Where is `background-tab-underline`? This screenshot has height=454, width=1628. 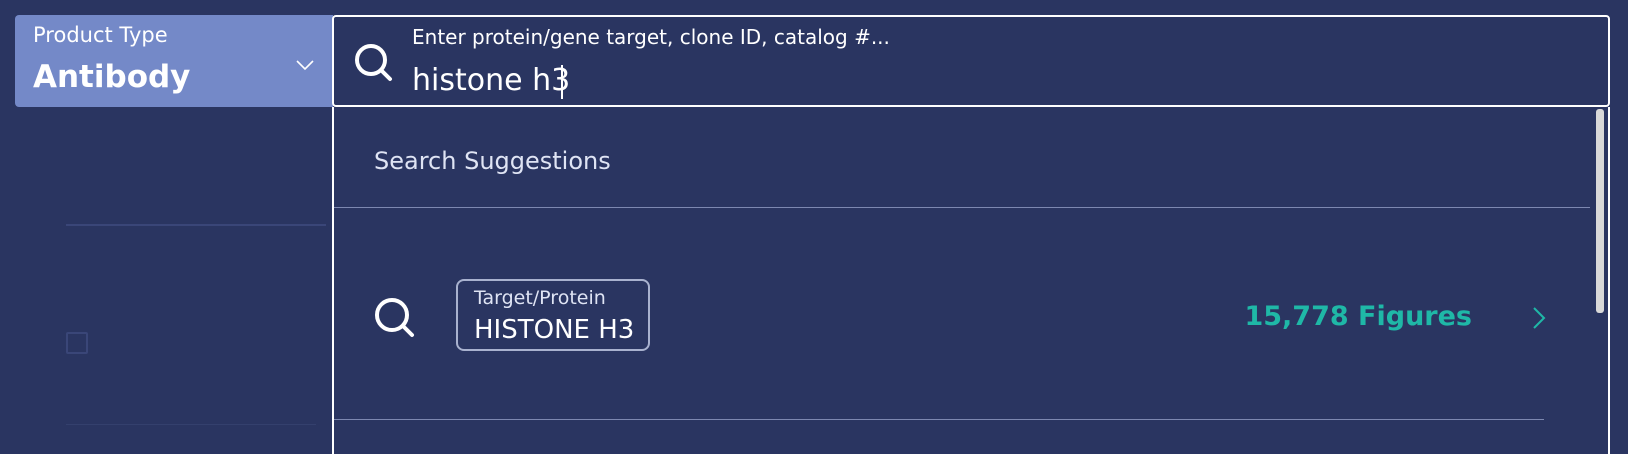 background-tab-underline is located at coordinates (196, 225).